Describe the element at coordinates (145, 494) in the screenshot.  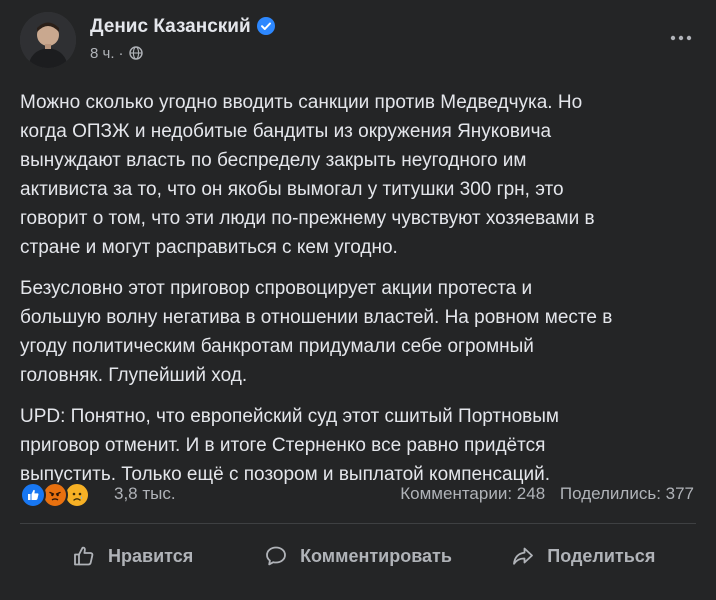
I see `reaction-count: 3,8 тыс.` at that location.